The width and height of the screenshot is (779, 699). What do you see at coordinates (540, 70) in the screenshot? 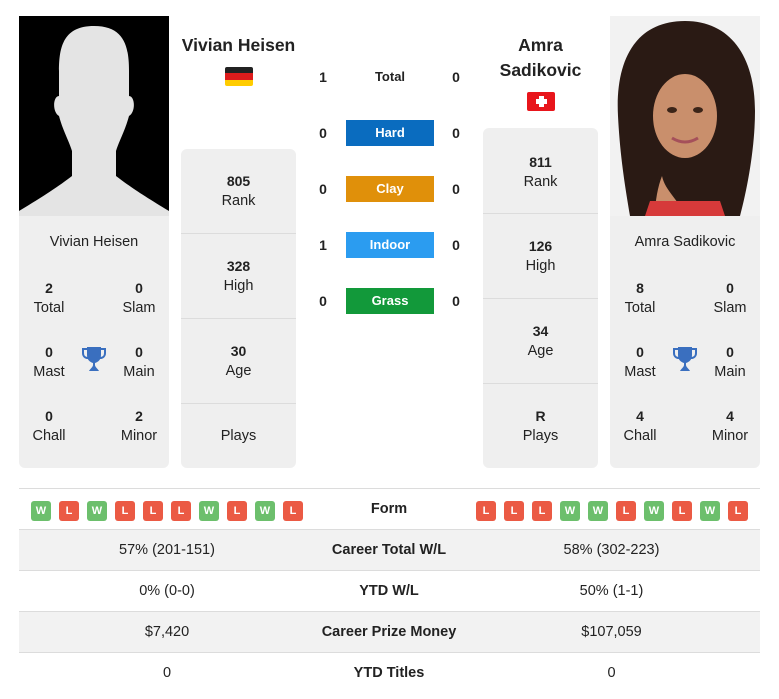
I see `player-right-name-last: Sadikovic` at bounding box center [540, 70].